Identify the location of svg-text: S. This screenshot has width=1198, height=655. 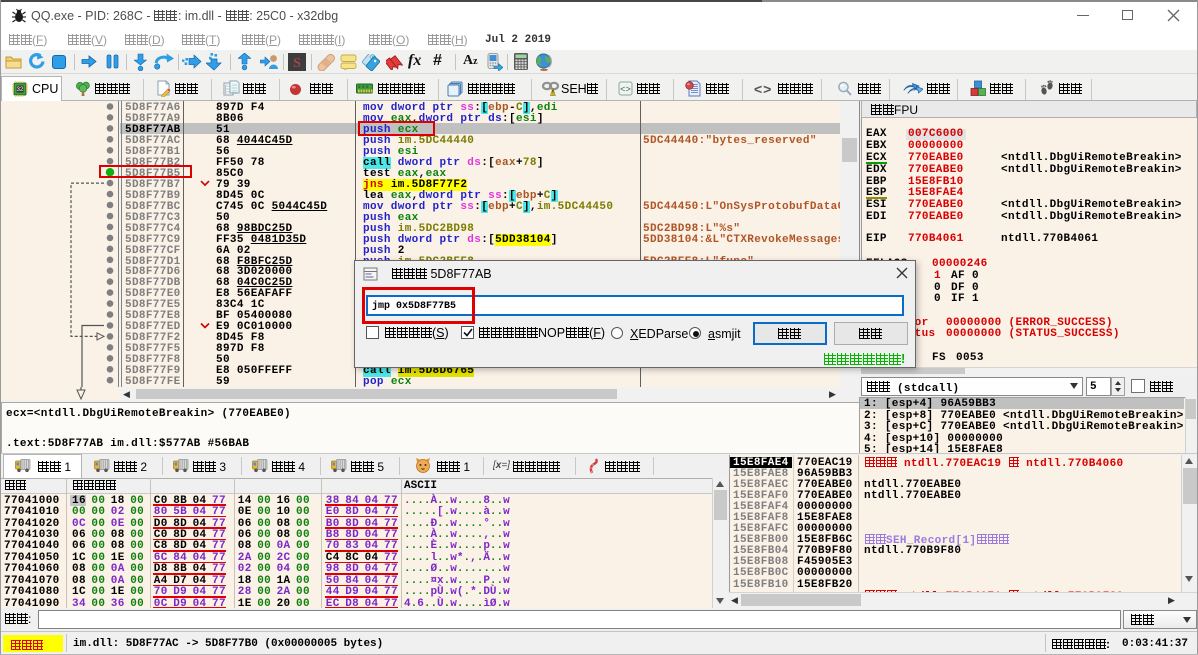
(297, 63).